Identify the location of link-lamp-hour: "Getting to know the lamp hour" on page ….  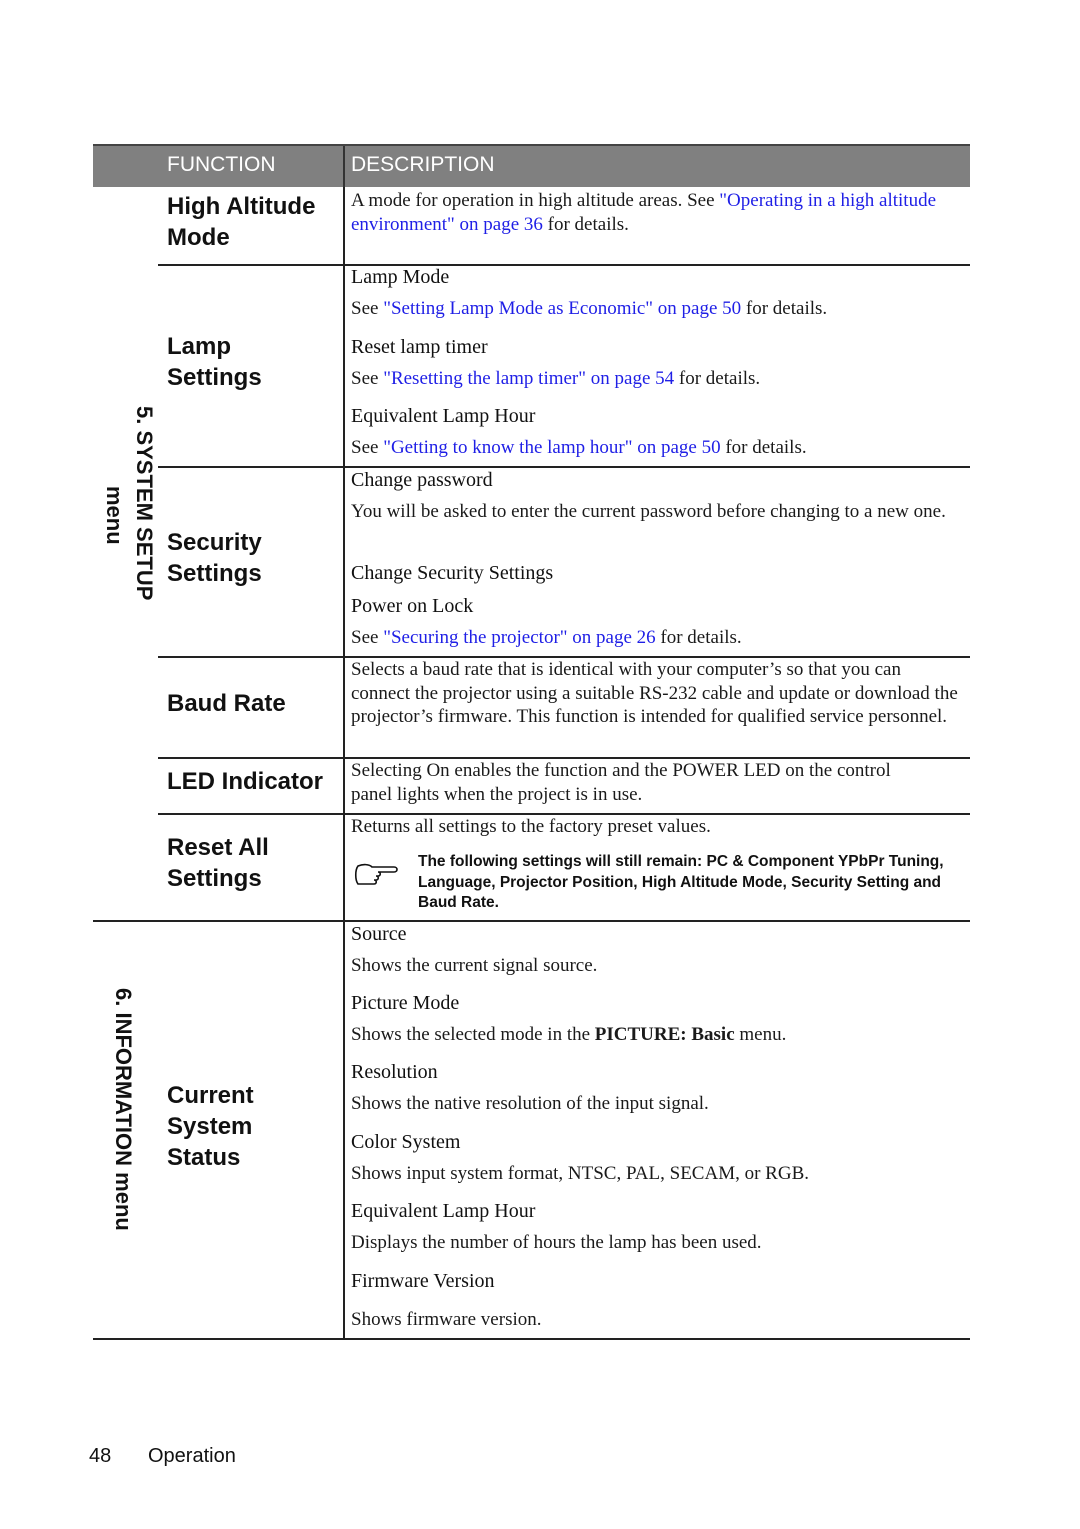
(551, 447).